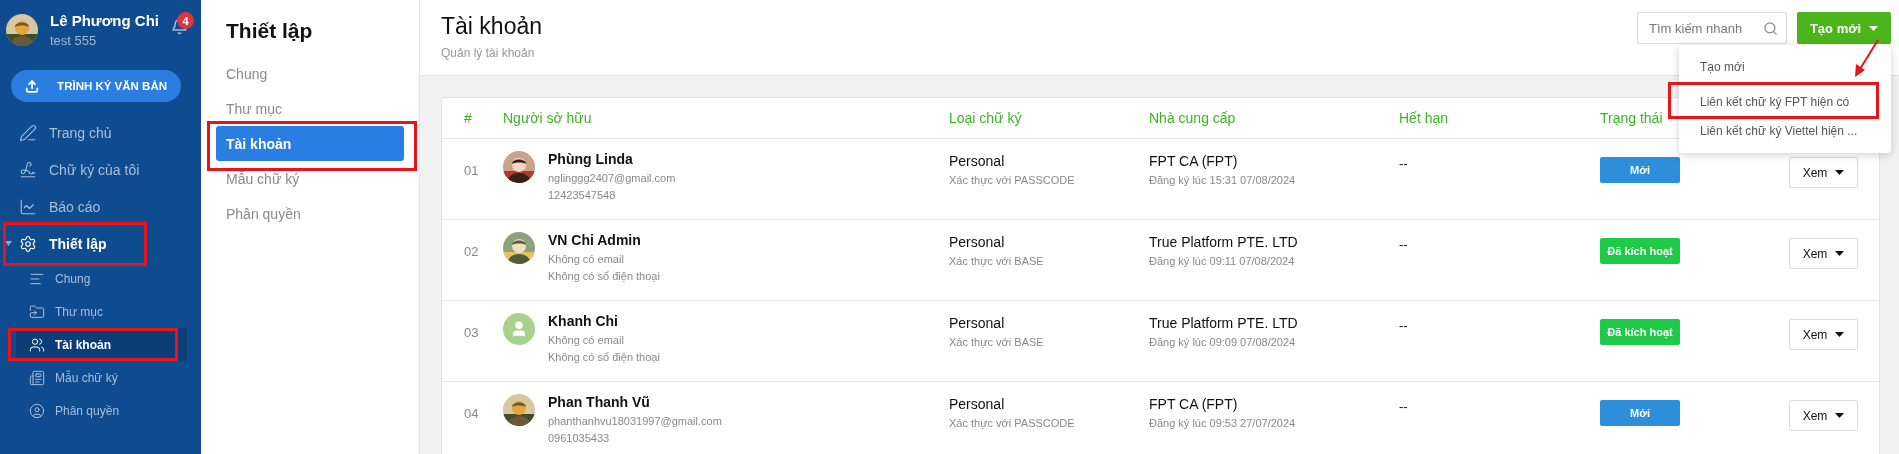  What do you see at coordinates (310, 213) in the screenshot?
I see `settings-menu-item: Phân quyền` at bounding box center [310, 213].